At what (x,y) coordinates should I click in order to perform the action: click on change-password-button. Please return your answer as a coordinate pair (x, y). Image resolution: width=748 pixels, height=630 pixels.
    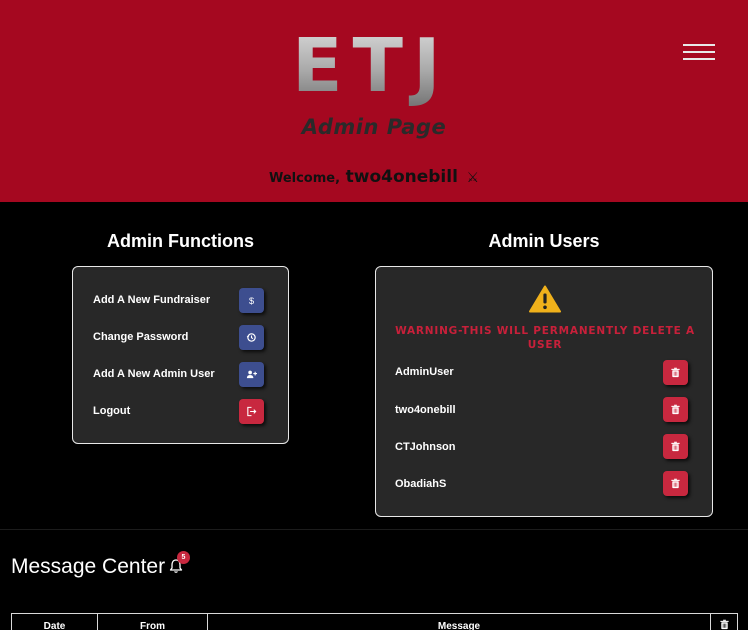
    Looking at the image, I should click on (251, 337).